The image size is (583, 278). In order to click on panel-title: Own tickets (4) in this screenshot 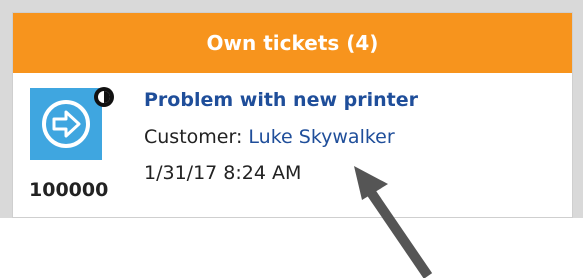, I will do `click(292, 43)`.